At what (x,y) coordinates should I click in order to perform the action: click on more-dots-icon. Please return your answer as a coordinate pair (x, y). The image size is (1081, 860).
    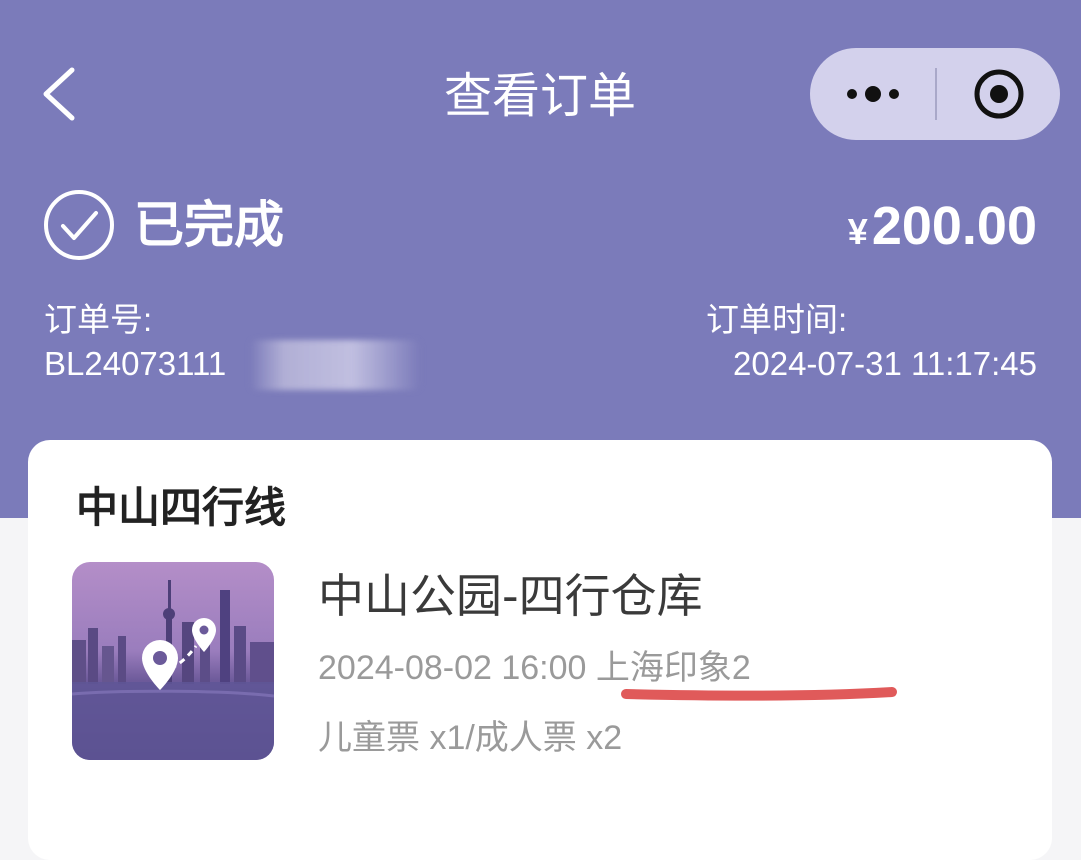
    Looking at the image, I should click on (873, 94).